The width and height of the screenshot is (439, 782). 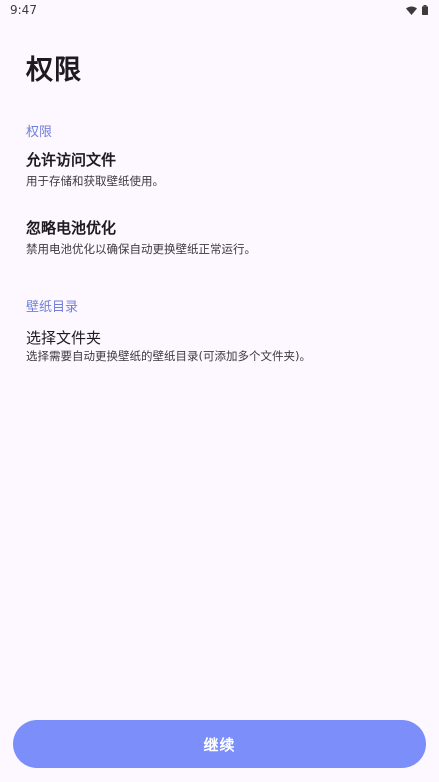 I want to click on pref-title: 选择文件夹, so click(x=64, y=338).